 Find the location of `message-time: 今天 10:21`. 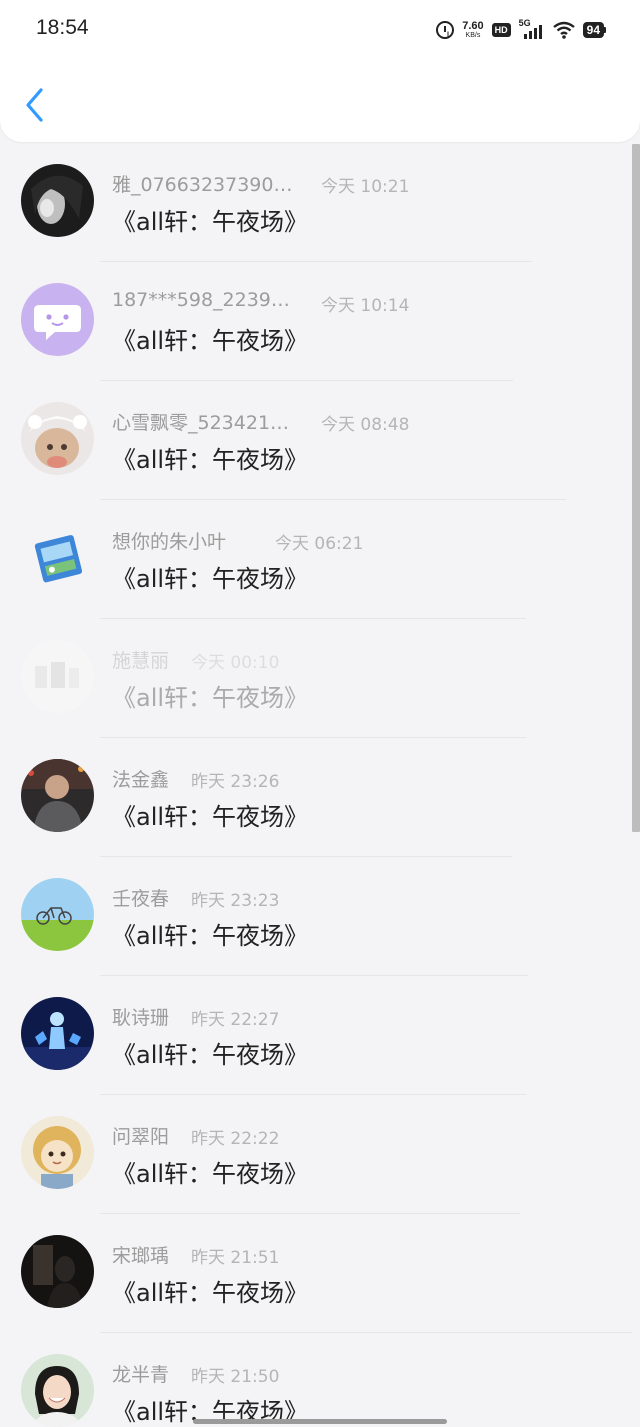

message-time: 今天 10:21 is located at coordinates (365, 187).